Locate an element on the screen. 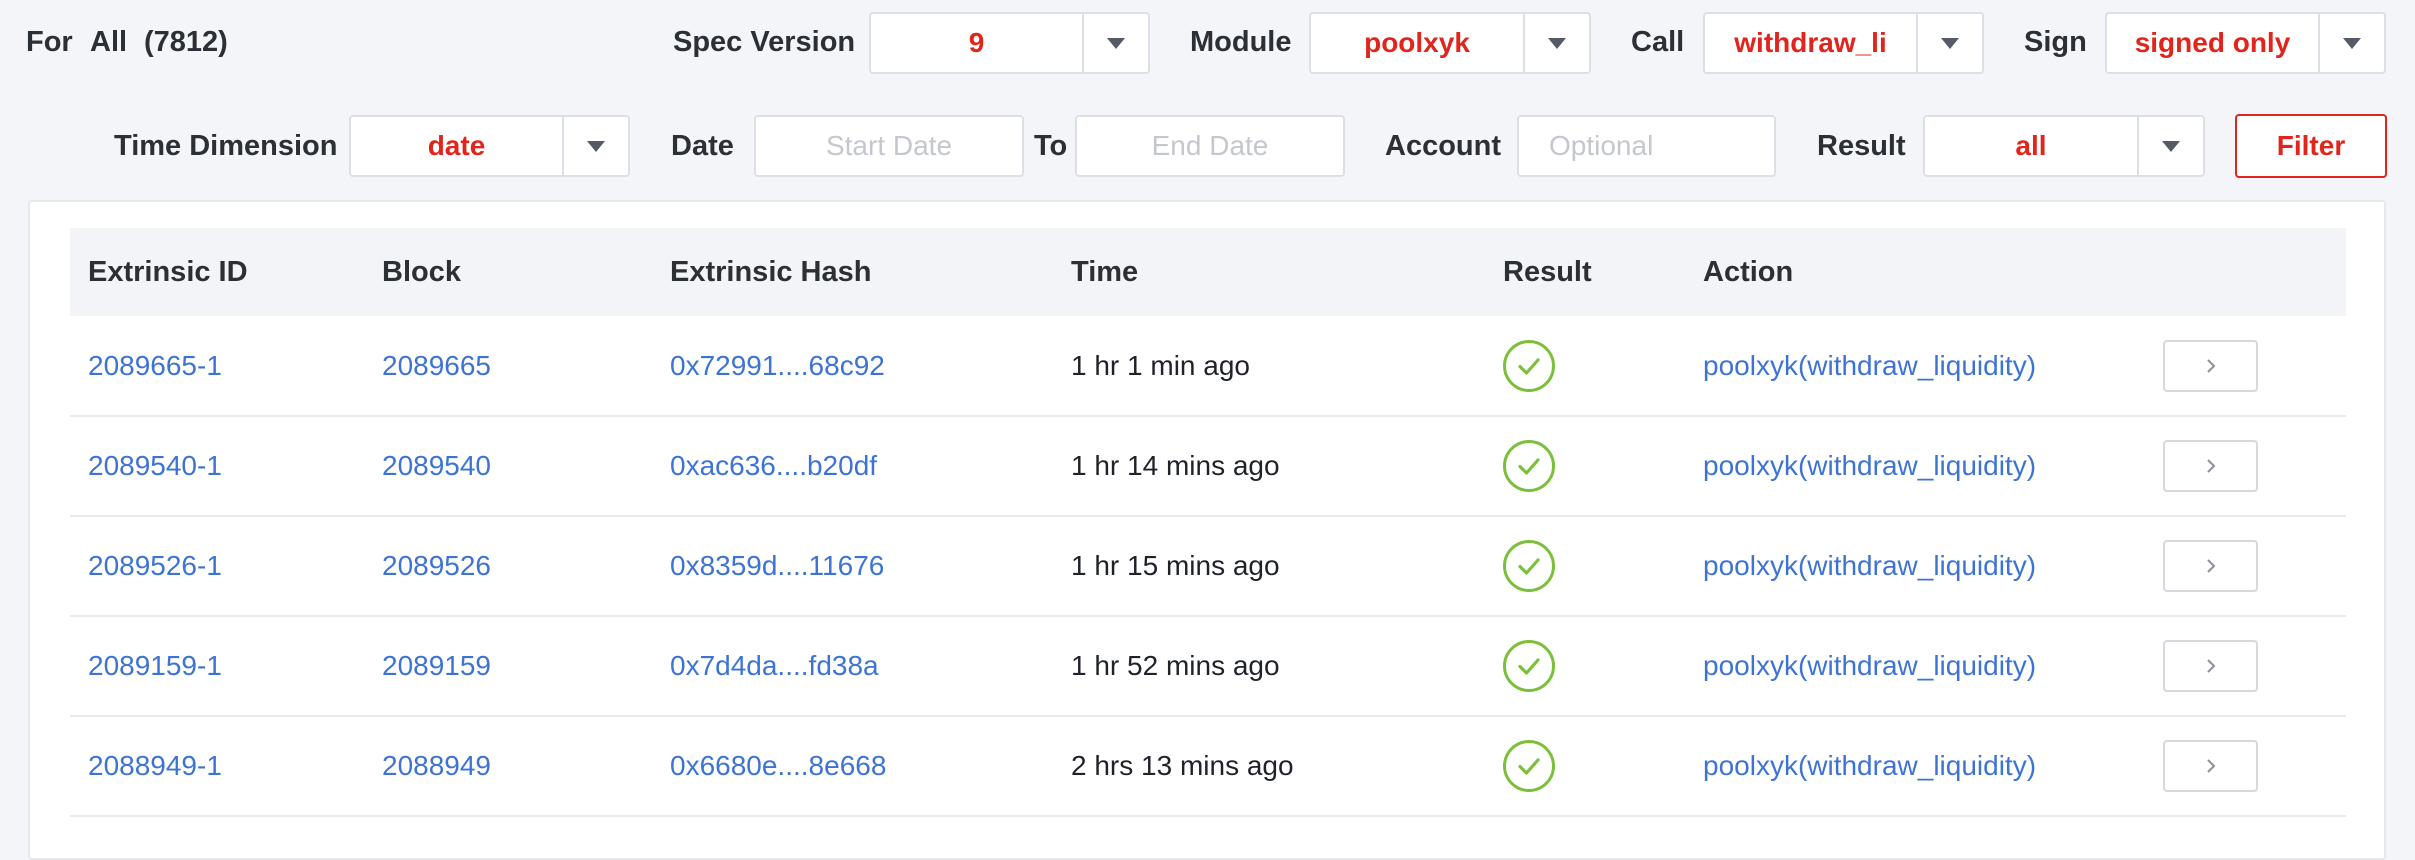 This screenshot has height=860, width=2415. total-count: (7812) is located at coordinates (186, 42).